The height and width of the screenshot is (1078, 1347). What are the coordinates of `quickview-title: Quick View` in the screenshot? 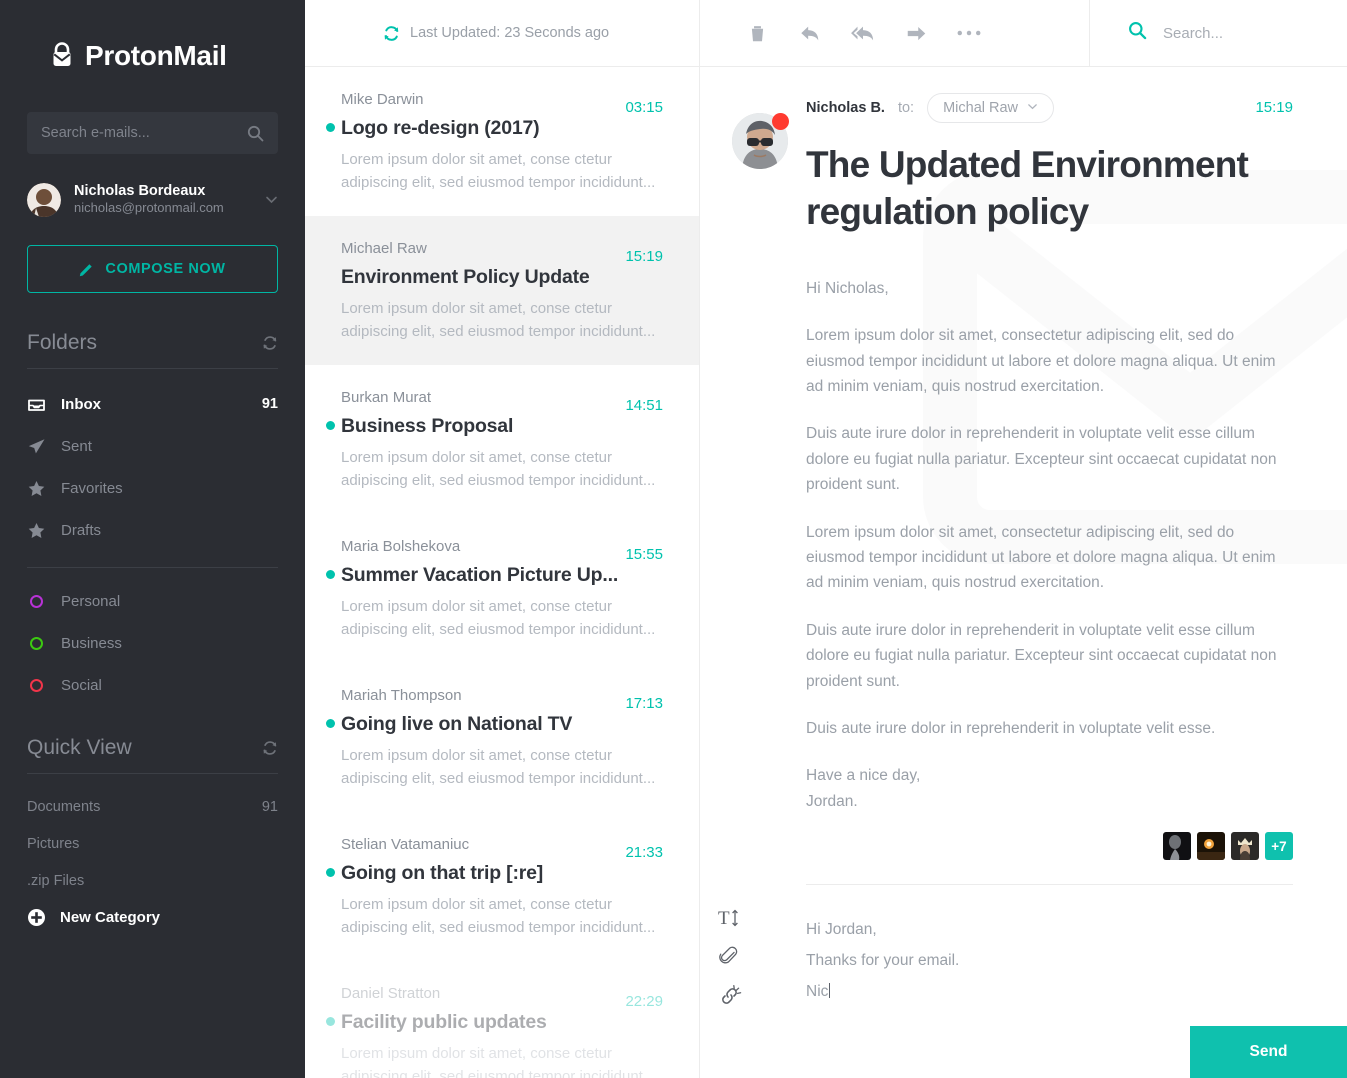 It's located at (79, 748).